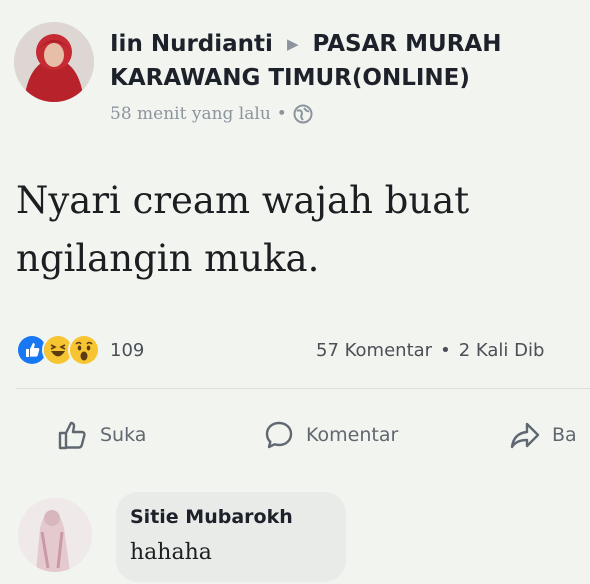  I want to click on reactions-summary: 109, so click(80, 350).